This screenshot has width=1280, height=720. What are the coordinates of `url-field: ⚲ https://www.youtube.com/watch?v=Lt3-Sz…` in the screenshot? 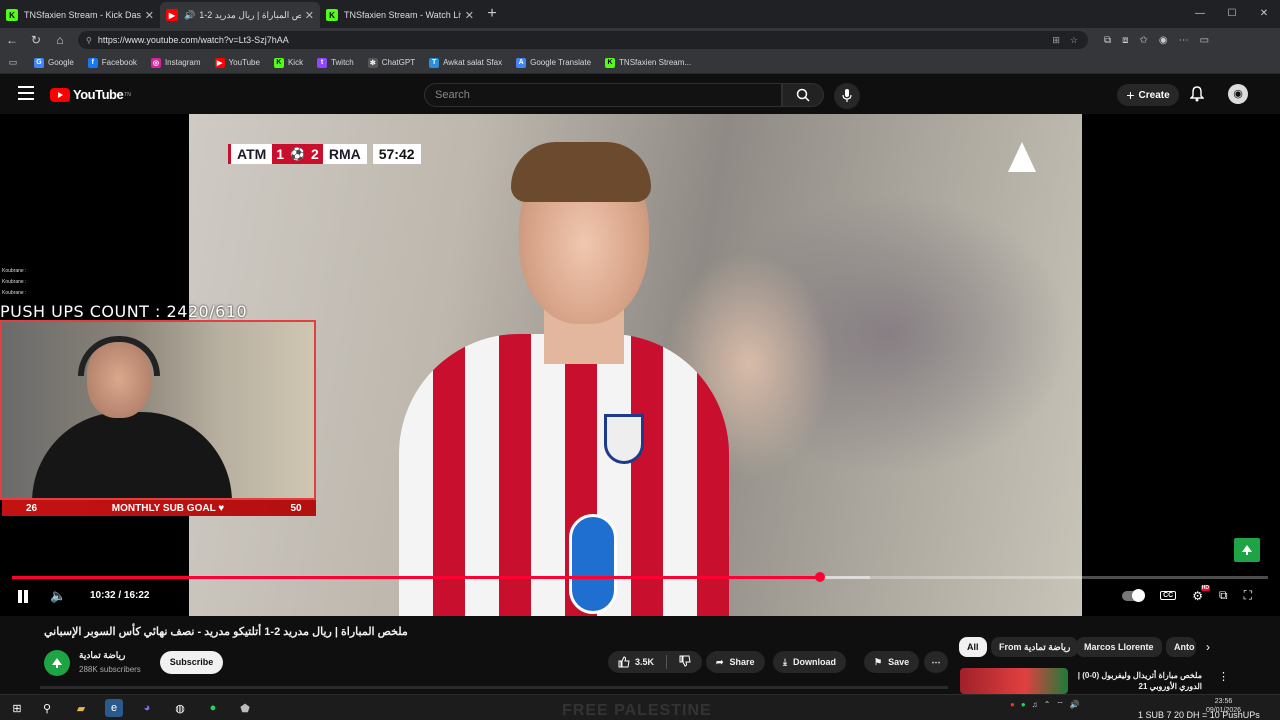 It's located at (583, 40).